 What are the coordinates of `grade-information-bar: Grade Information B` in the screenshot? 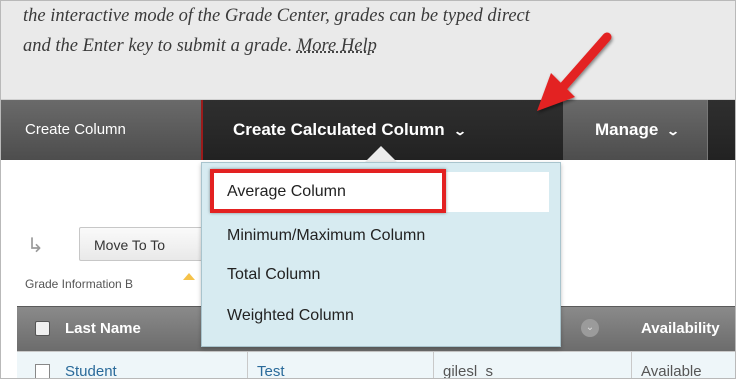 It's located at (79, 284).